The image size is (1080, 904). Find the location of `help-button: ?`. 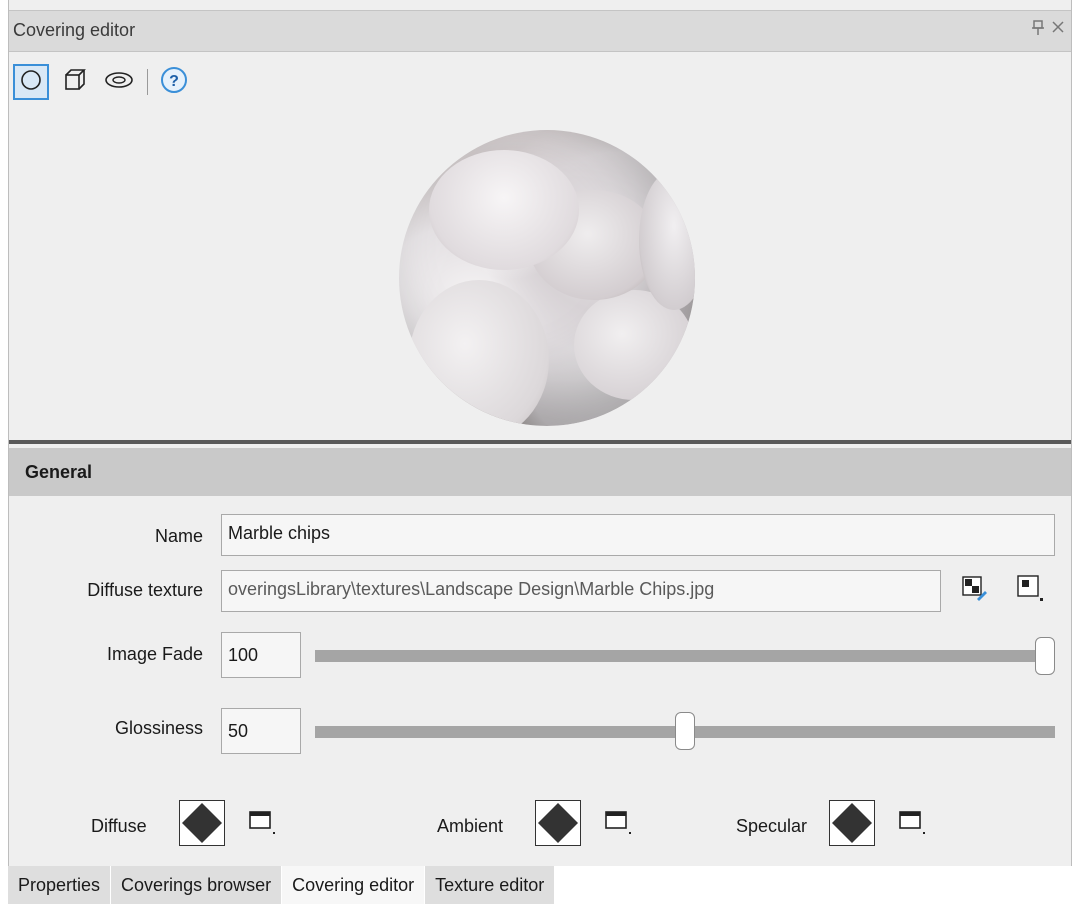

help-button: ? is located at coordinates (174, 82).